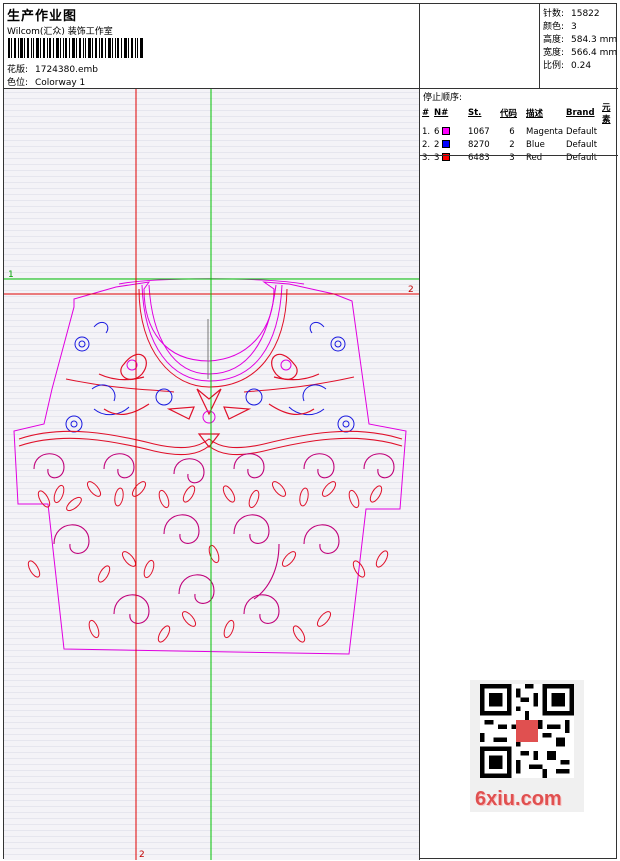 This screenshot has height=861, width=620. What do you see at coordinates (519, 113) in the screenshot?
I see `table-header-row: # N# St. 代码 描述 Brand 元素` at bounding box center [519, 113].